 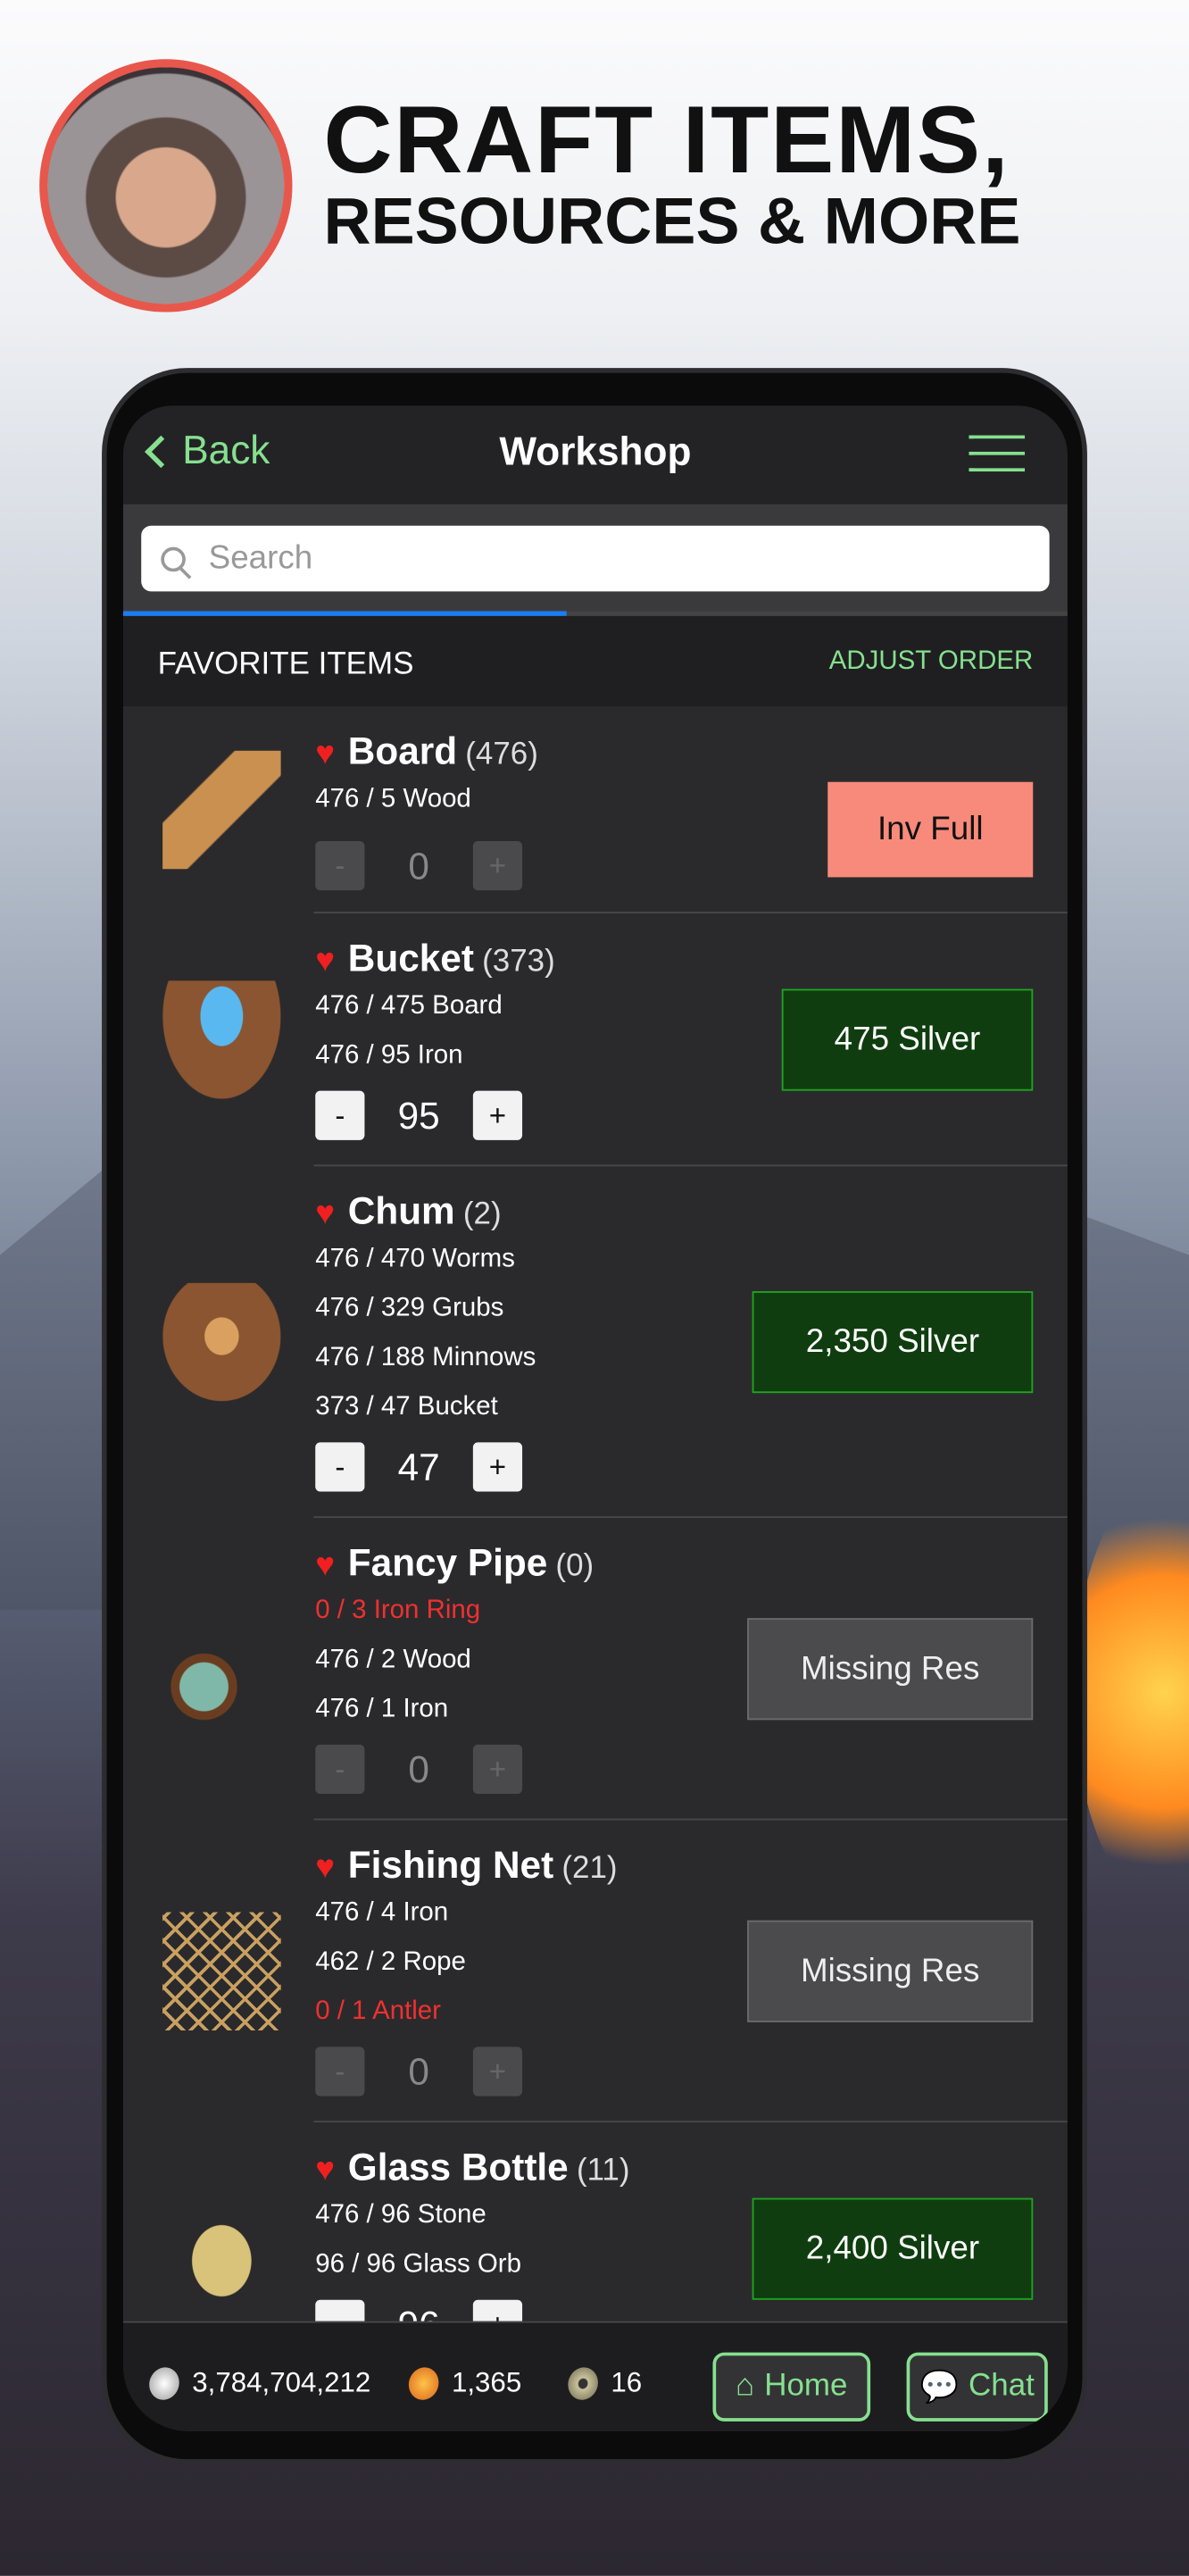 I want to click on item-owned-count: (21), so click(x=589, y=1869).